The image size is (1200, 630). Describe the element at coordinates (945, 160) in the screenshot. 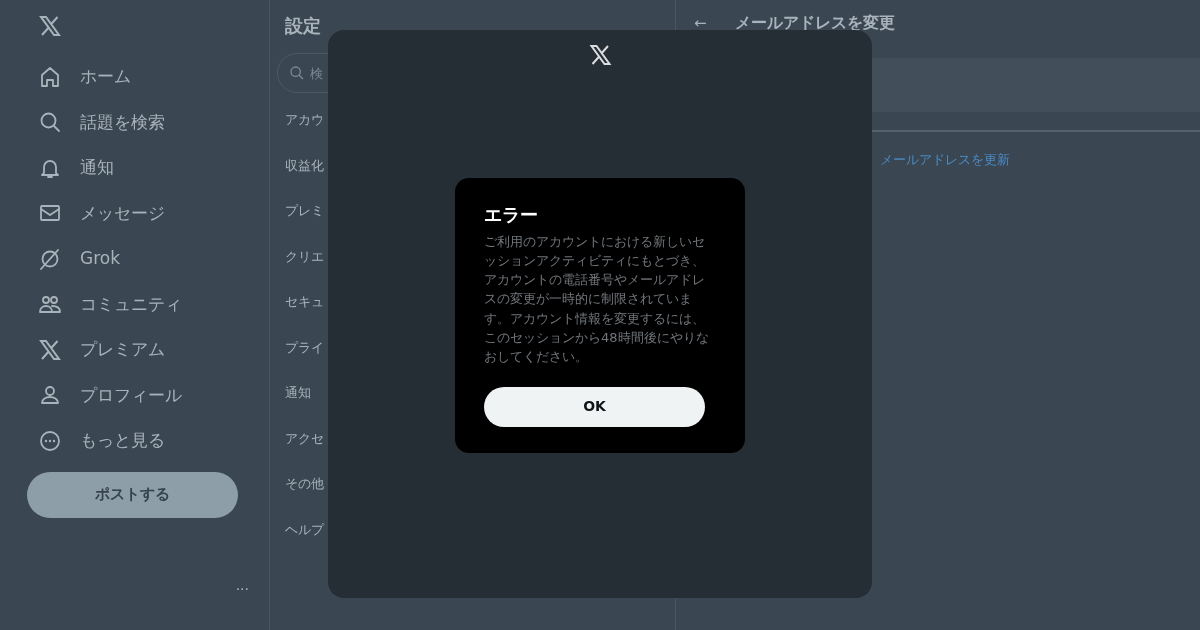

I see `update-email-link: メールアドレスを更新` at that location.